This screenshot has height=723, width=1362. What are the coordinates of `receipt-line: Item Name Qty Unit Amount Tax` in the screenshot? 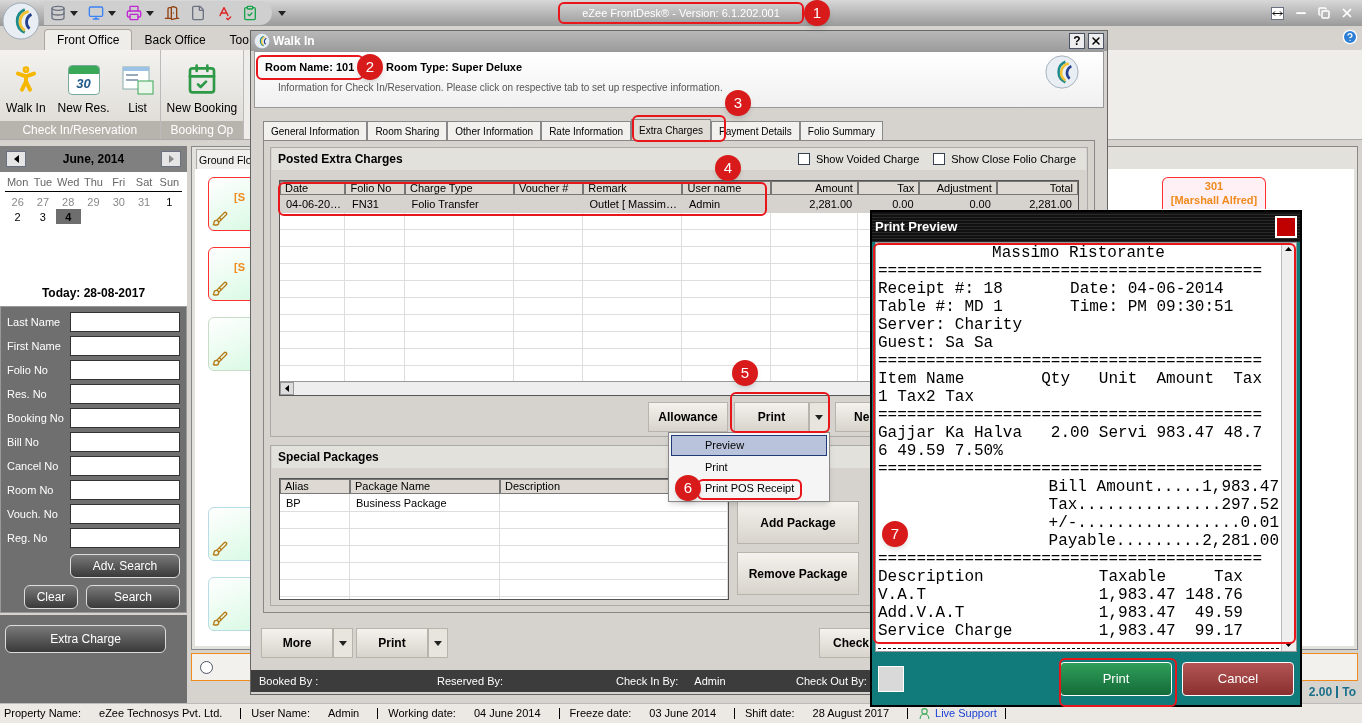 It's located at (1070, 379).